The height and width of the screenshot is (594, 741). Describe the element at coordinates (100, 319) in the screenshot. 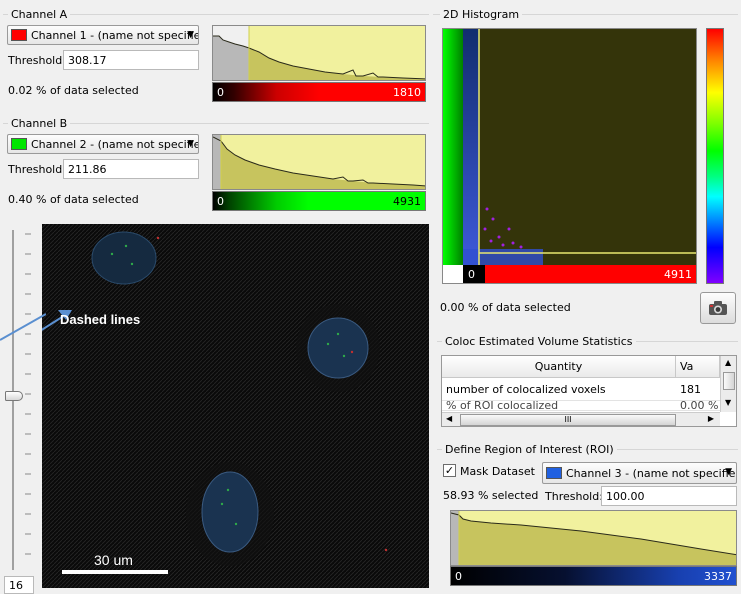

I see `dashed-lines-annotation: Dashed lines` at that location.